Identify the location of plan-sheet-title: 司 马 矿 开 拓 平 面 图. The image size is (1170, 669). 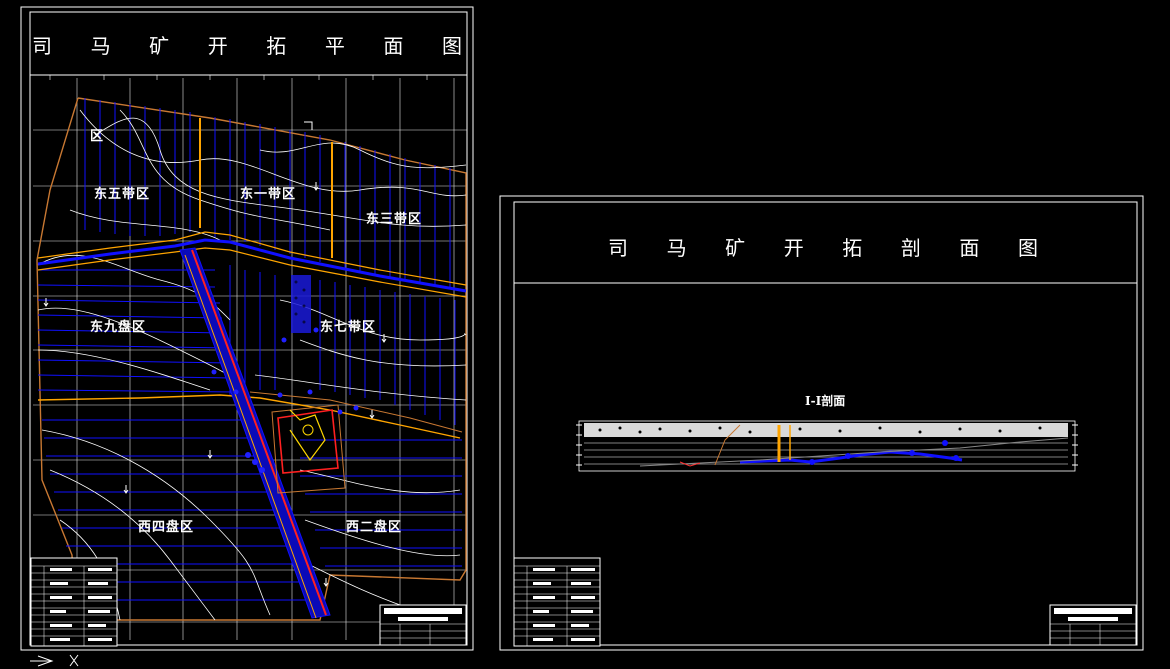
(247, 44).